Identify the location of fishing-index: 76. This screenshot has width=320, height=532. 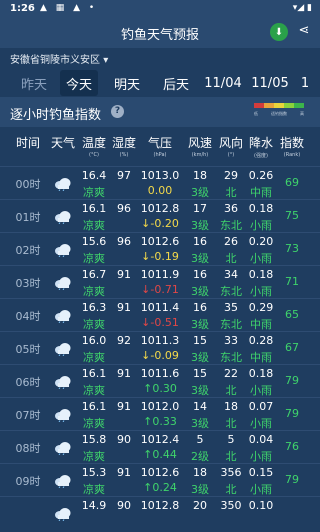
(292, 446).